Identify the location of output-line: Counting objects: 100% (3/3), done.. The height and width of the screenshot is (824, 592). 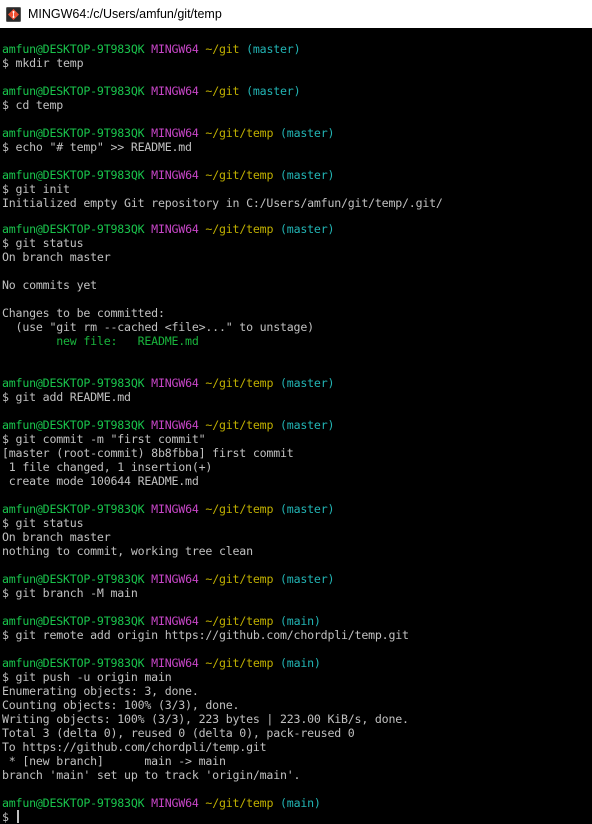
(121, 705).